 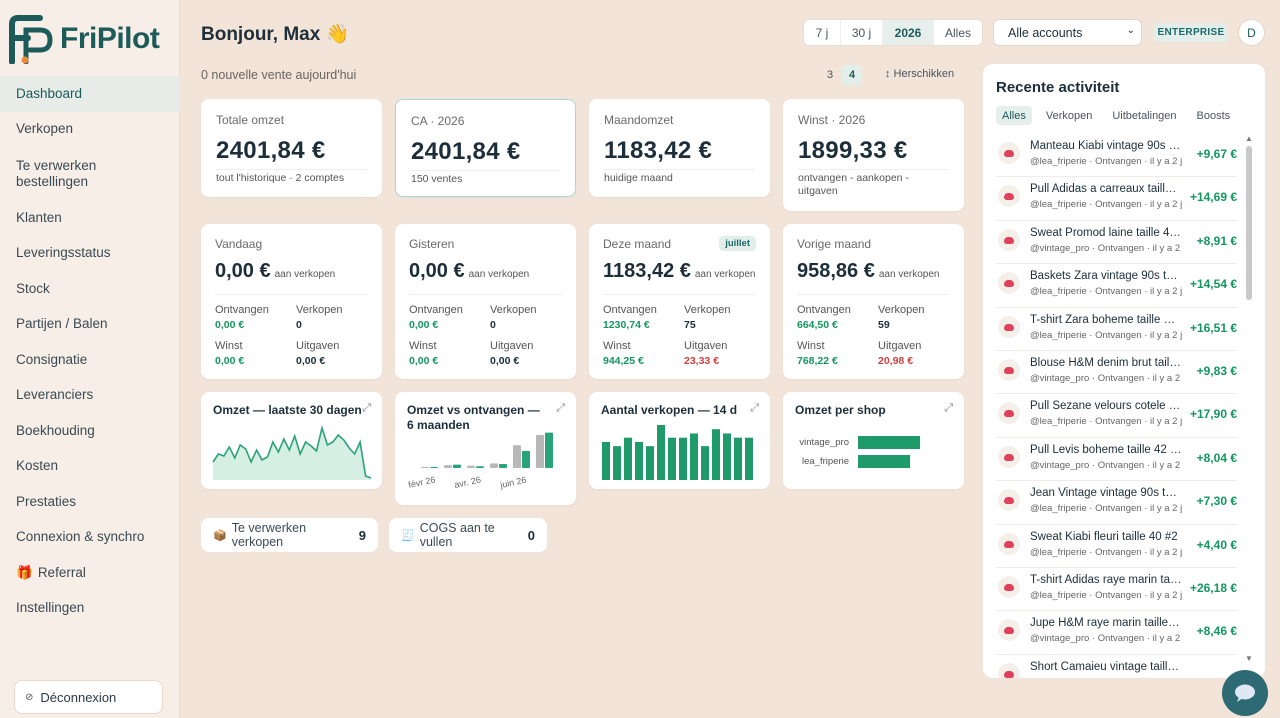 What do you see at coordinates (1106, 335) in the screenshot?
I see `item-meta: @lea_friperie · Ontvangen · il y a 2 j` at bounding box center [1106, 335].